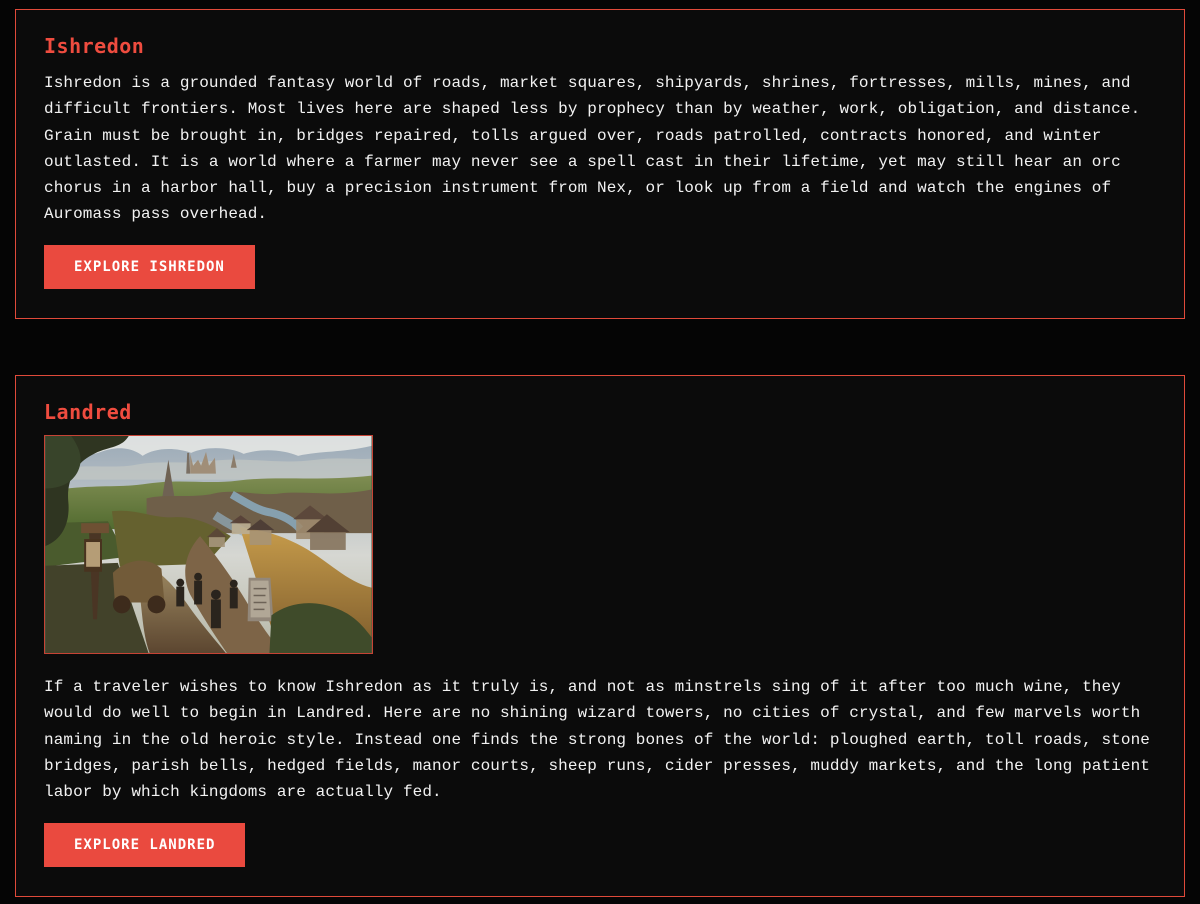 Image resolution: width=1200 pixels, height=904 pixels. I want to click on landred-title: Landred, so click(88, 412).